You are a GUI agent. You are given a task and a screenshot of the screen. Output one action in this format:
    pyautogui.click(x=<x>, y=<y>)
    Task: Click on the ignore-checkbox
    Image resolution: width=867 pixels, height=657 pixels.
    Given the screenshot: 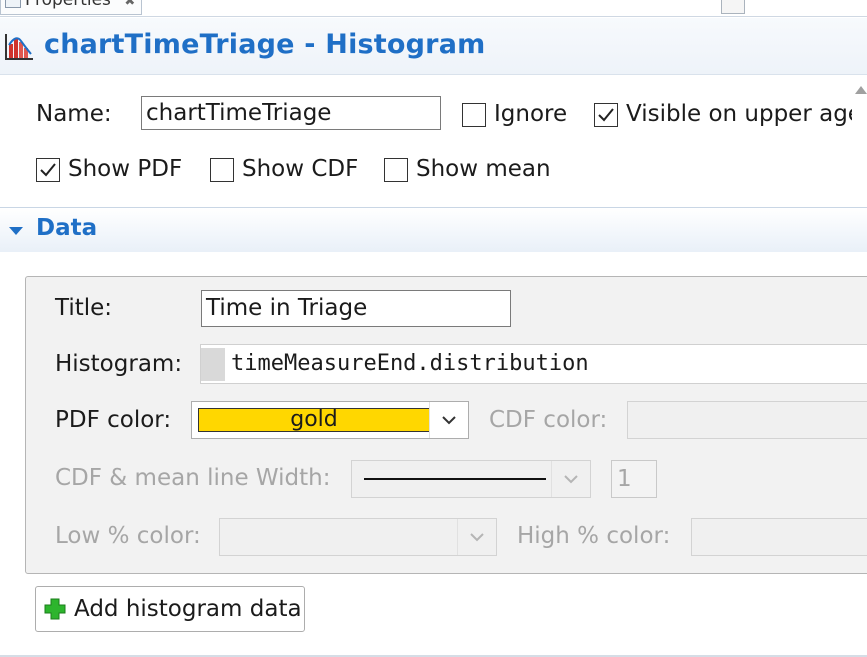 What is the action you would take?
    pyautogui.click(x=474, y=115)
    